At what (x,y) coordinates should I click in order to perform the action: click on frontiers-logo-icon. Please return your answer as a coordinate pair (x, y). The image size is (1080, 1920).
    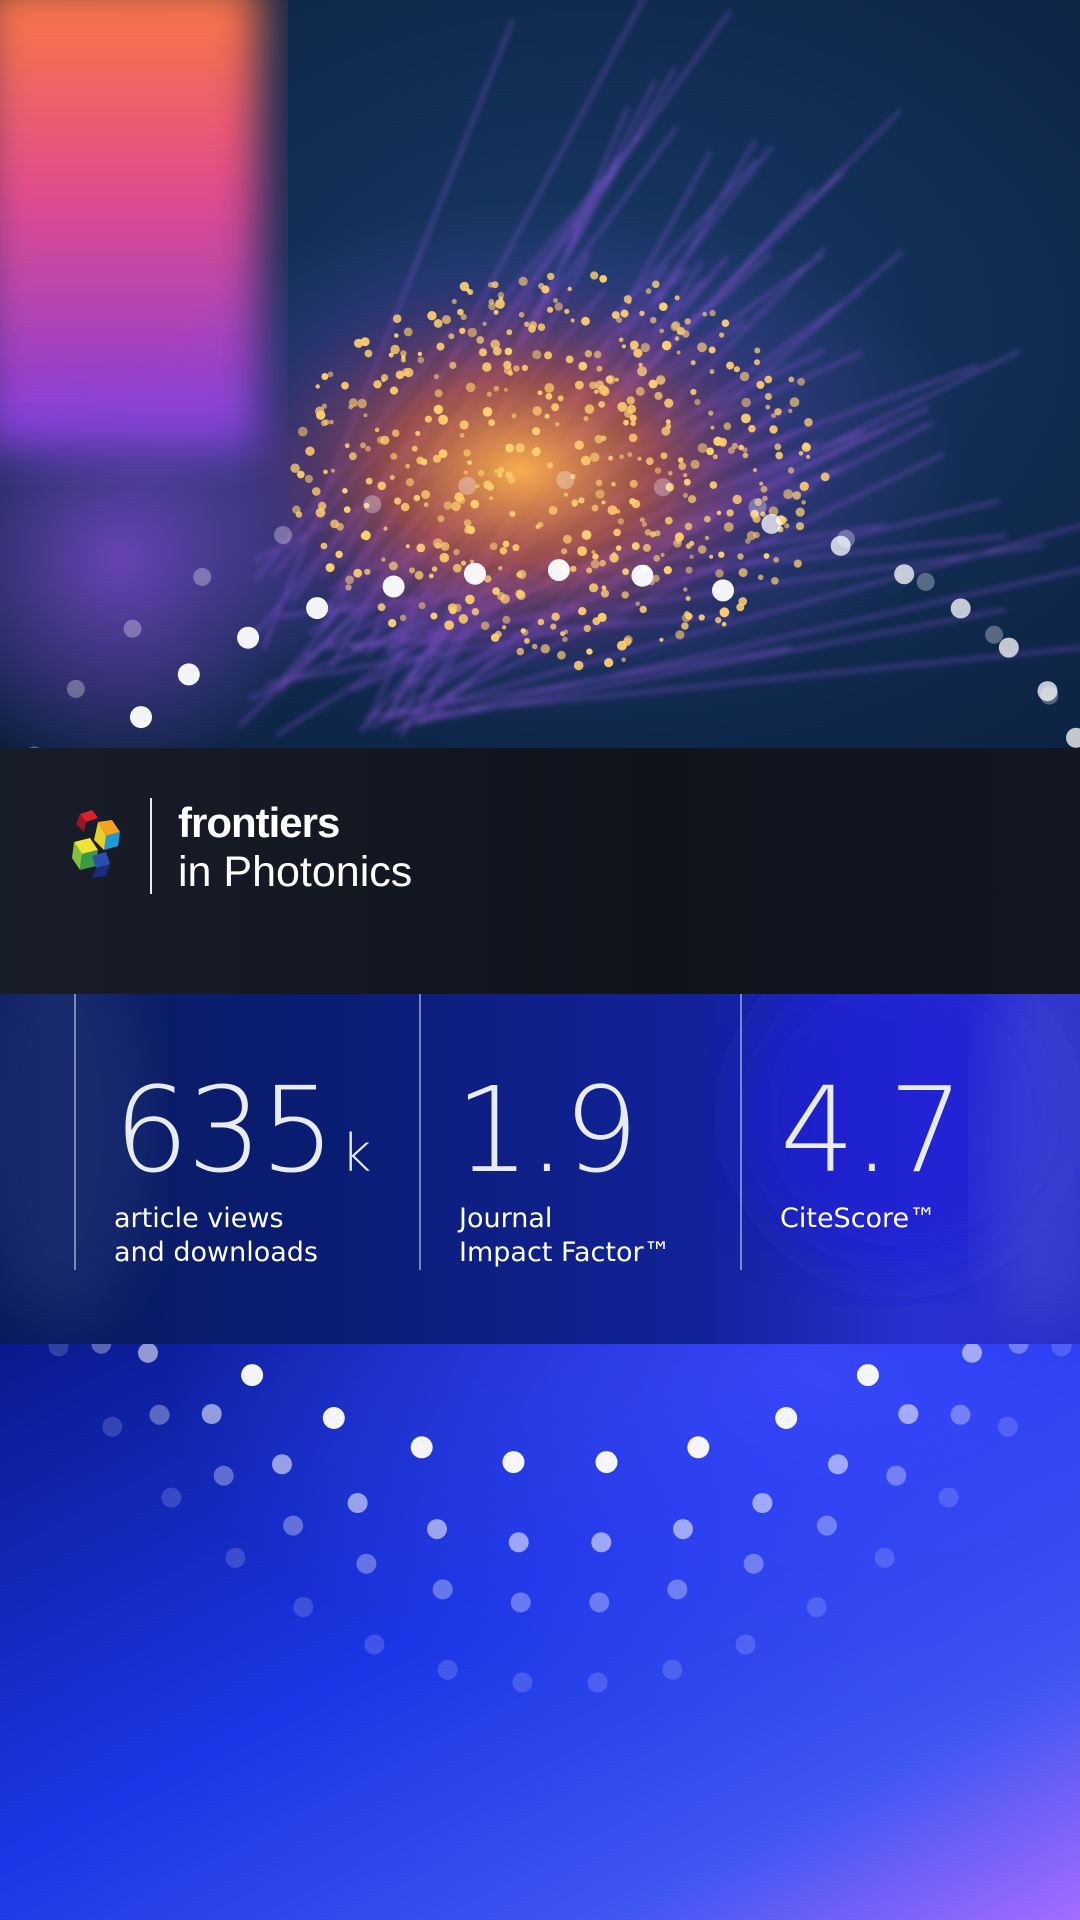
    Looking at the image, I should click on (96, 844).